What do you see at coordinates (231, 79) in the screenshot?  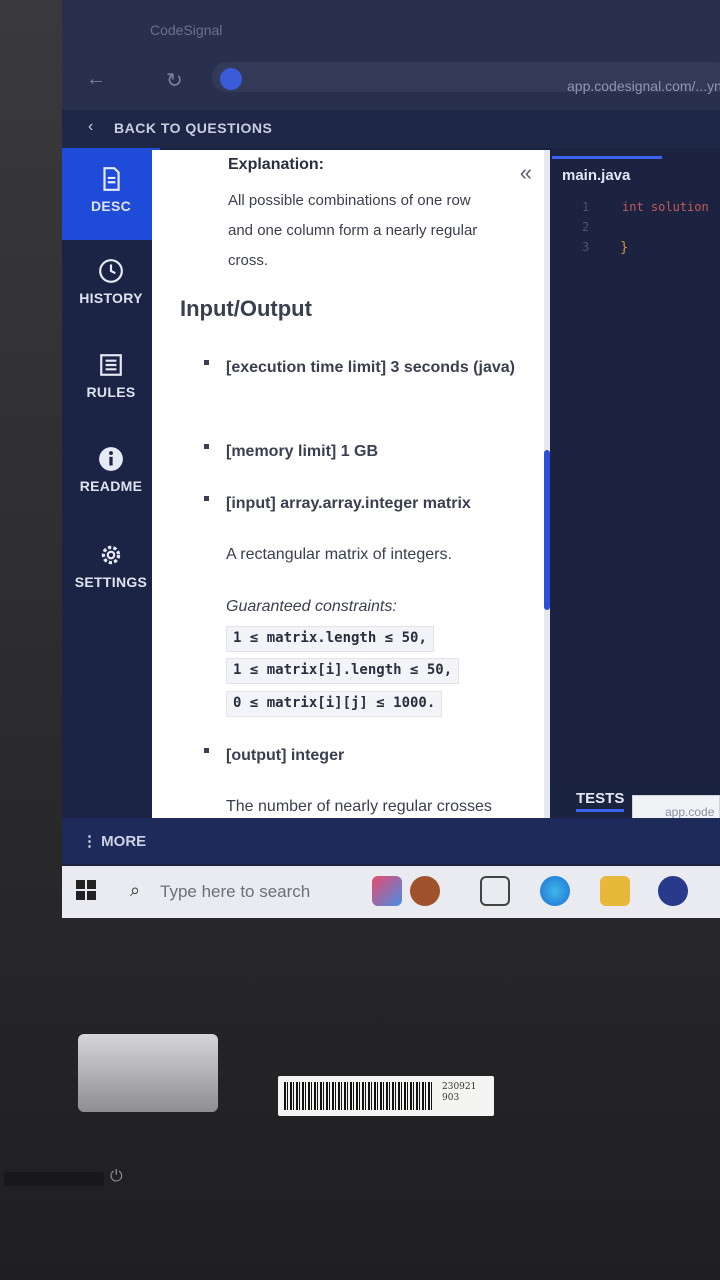 I see `site-logo-icon` at bounding box center [231, 79].